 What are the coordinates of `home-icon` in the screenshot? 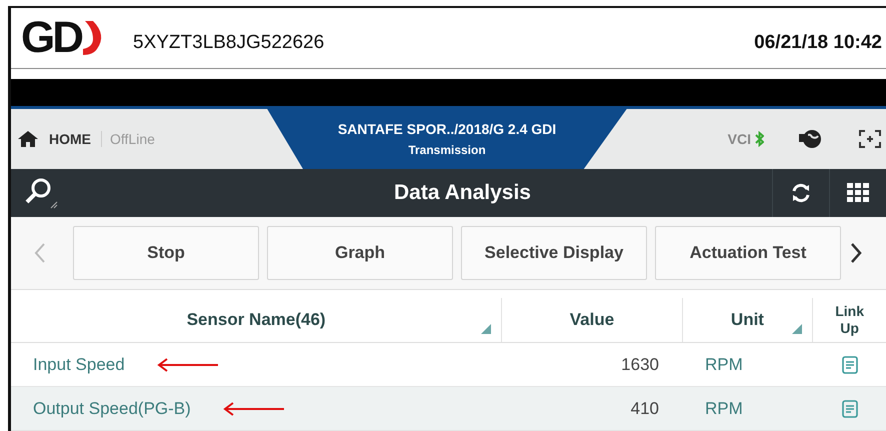 It's located at (28, 139).